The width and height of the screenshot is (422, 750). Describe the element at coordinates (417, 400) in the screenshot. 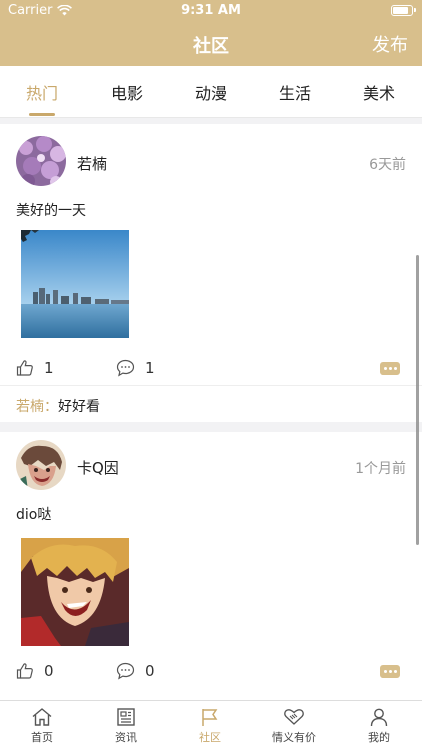

I see `scrollbar` at that location.